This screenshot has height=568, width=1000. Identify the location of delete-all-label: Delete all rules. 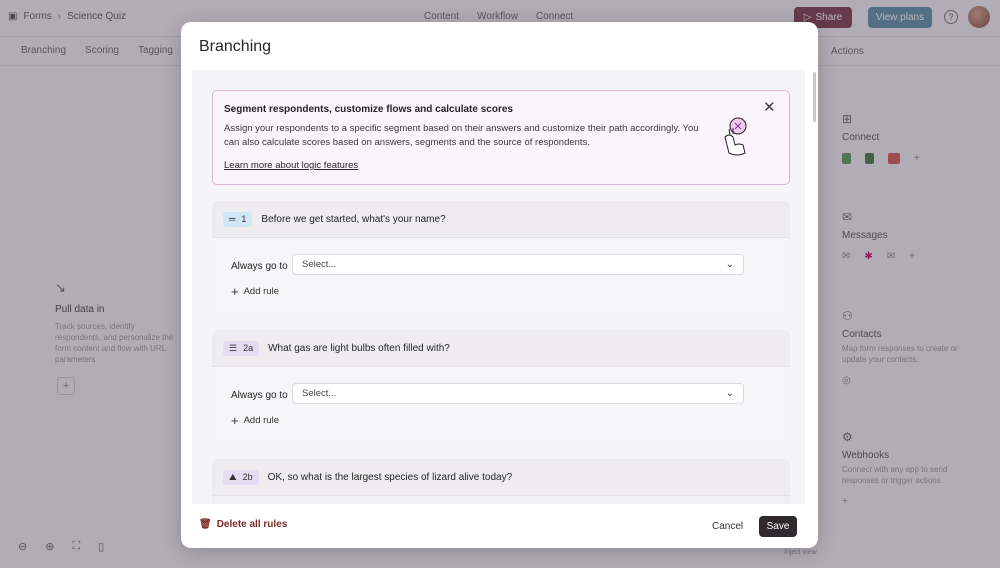
(252, 524).